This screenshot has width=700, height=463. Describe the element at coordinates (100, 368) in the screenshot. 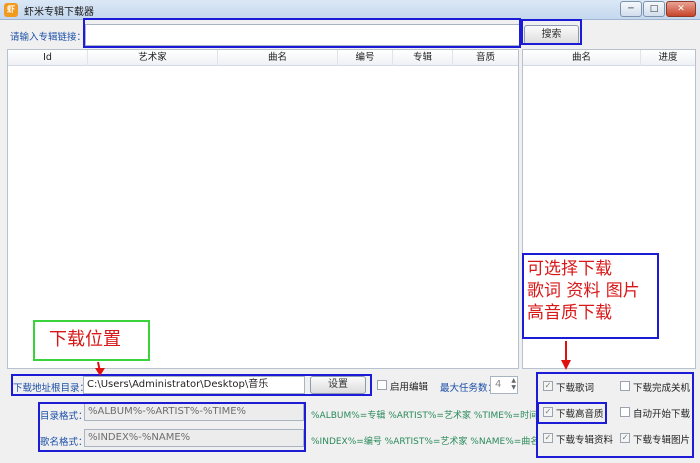

I see `arrow-to-path-icon` at that location.